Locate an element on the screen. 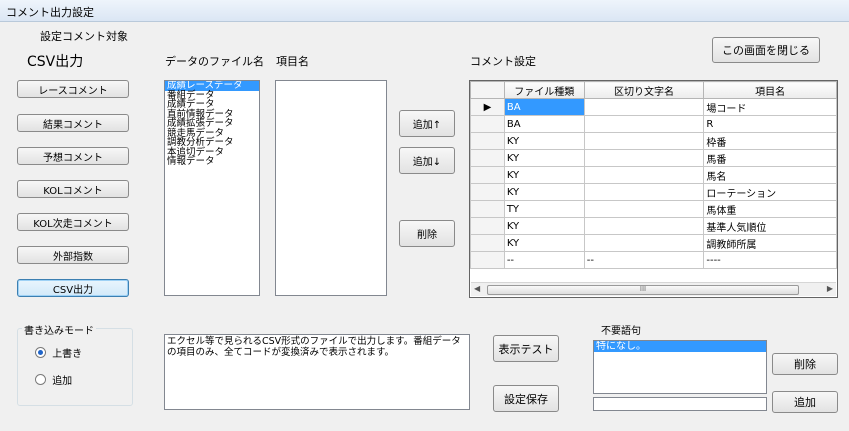  external-index-button: 外部指数 is located at coordinates (73, 255).